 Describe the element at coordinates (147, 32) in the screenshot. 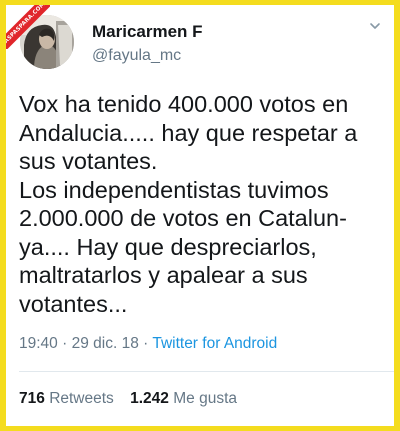

I see `display-name: Maricarmen F` at that location.